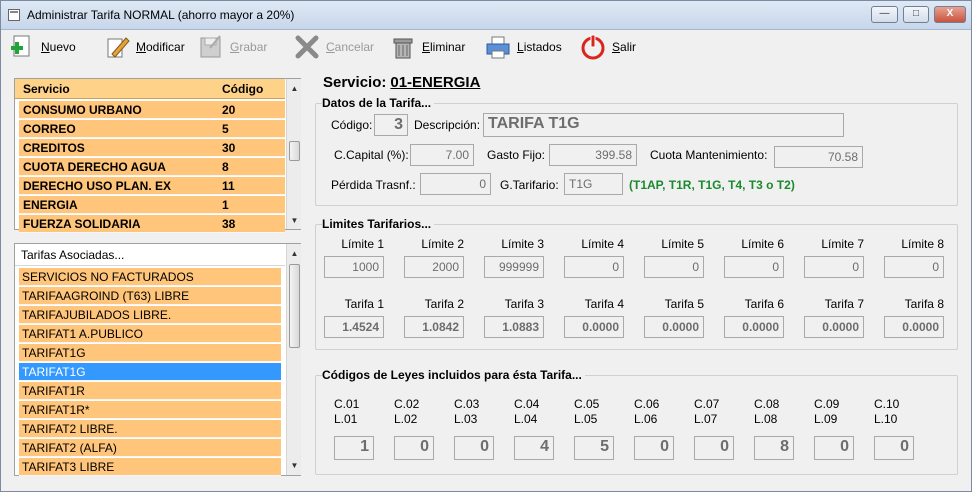  I want to click on ley-l-label: L.07, so click(706, 419).